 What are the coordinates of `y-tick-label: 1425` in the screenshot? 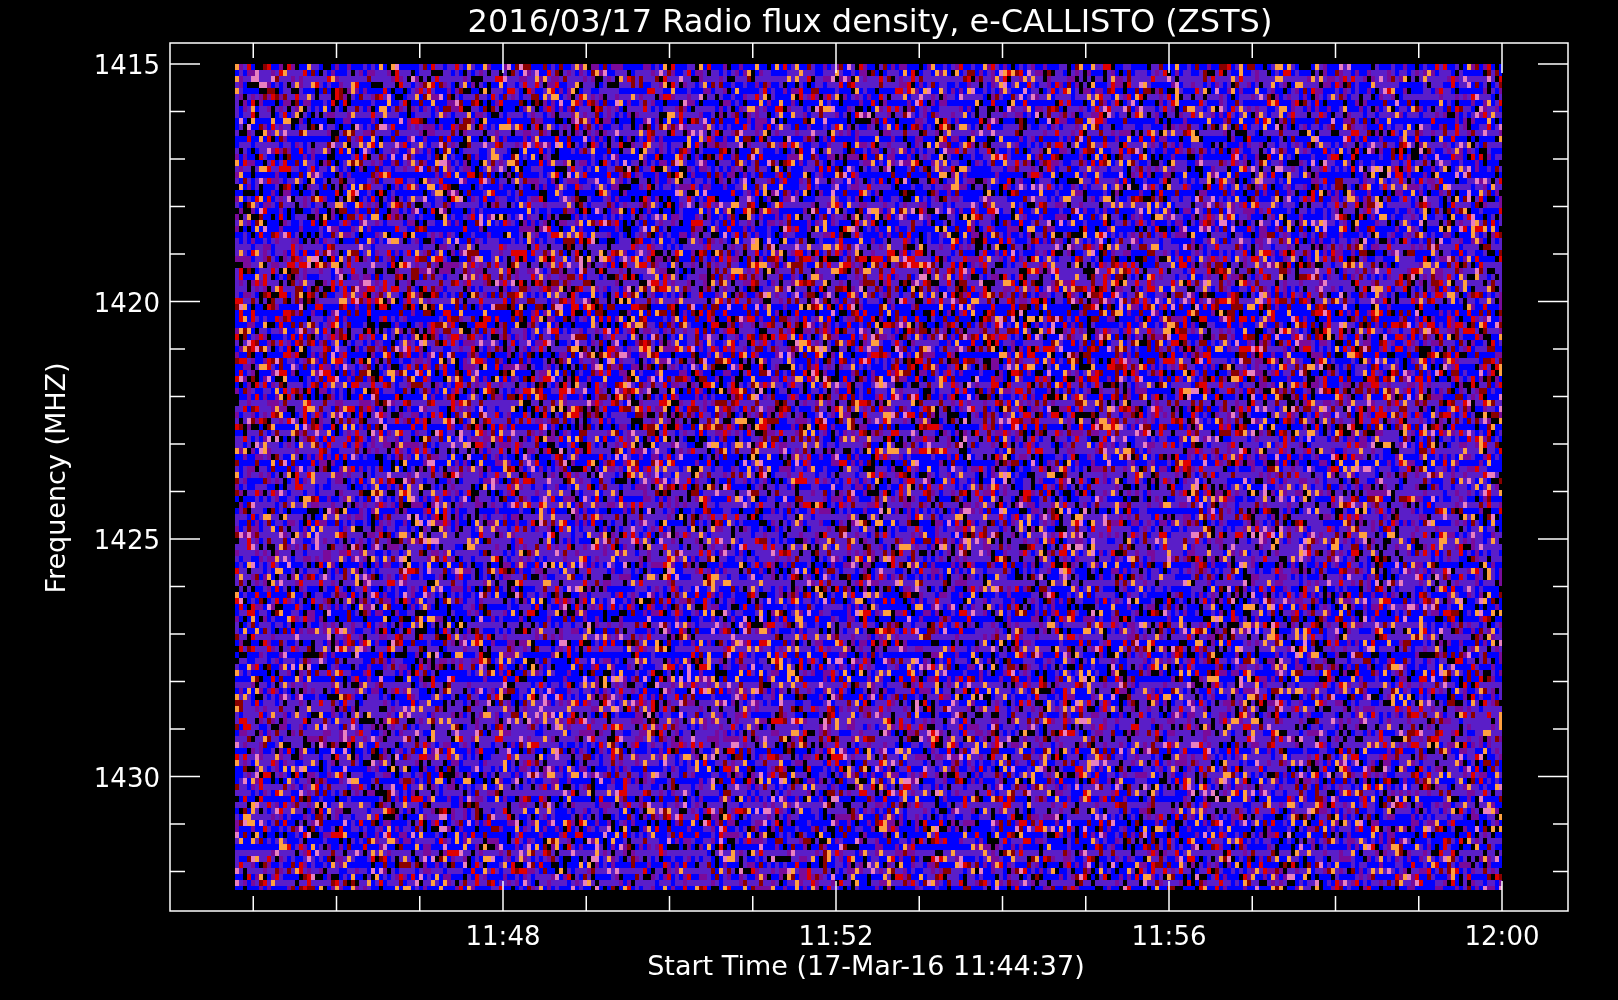 It's located at (126, 540).